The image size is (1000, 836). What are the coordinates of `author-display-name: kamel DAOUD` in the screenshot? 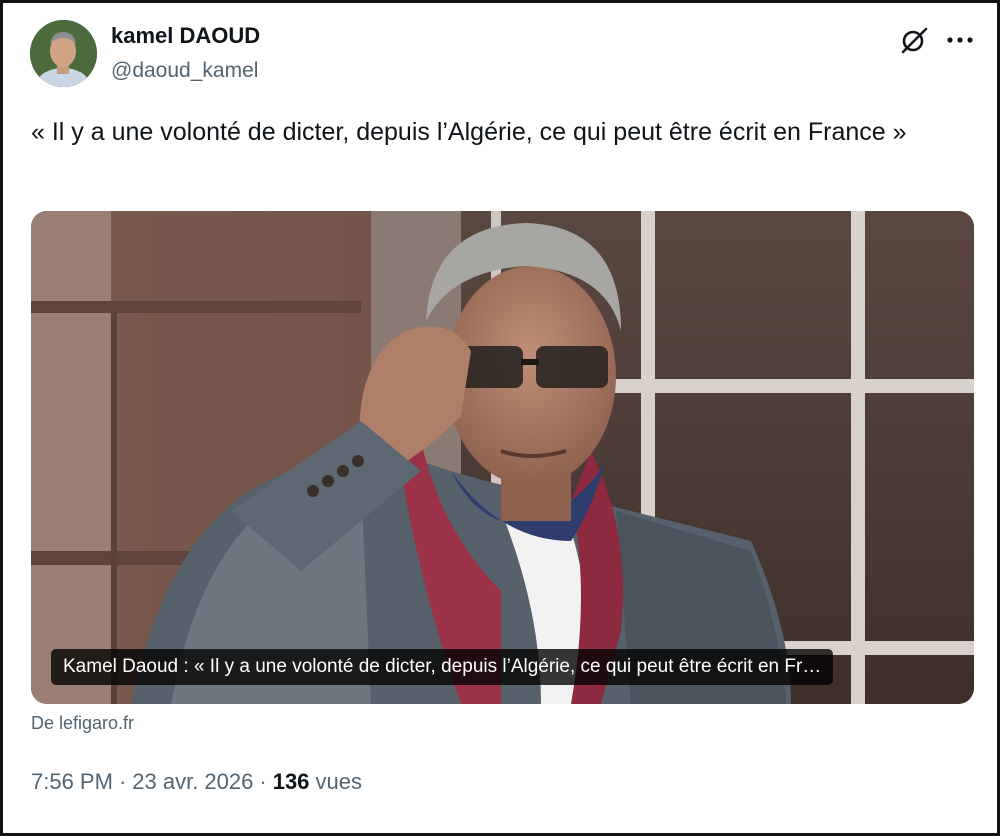 It's located at (185, 36).